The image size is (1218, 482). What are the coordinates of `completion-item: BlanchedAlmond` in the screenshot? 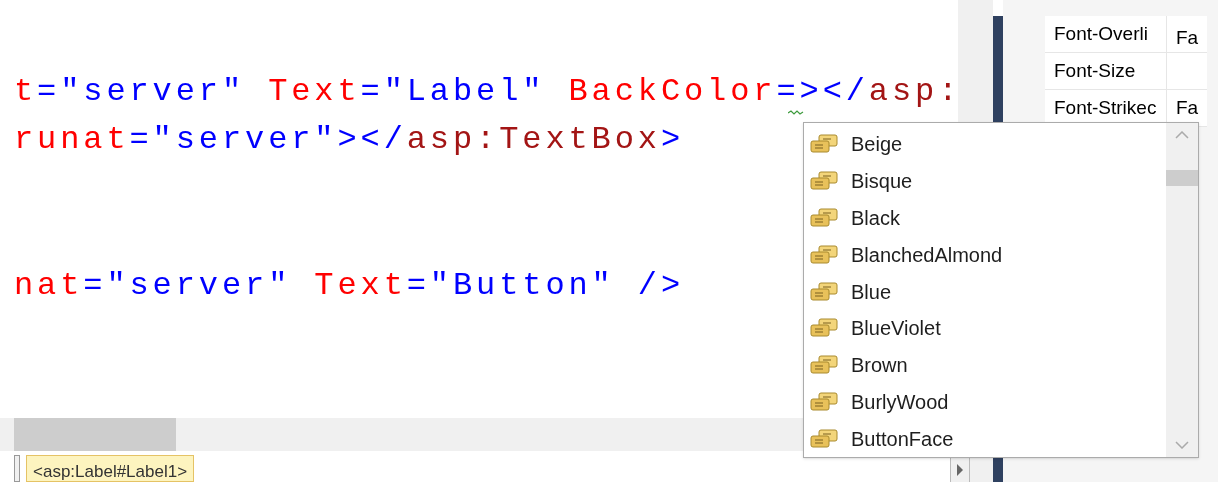 It's located at (986, 255).